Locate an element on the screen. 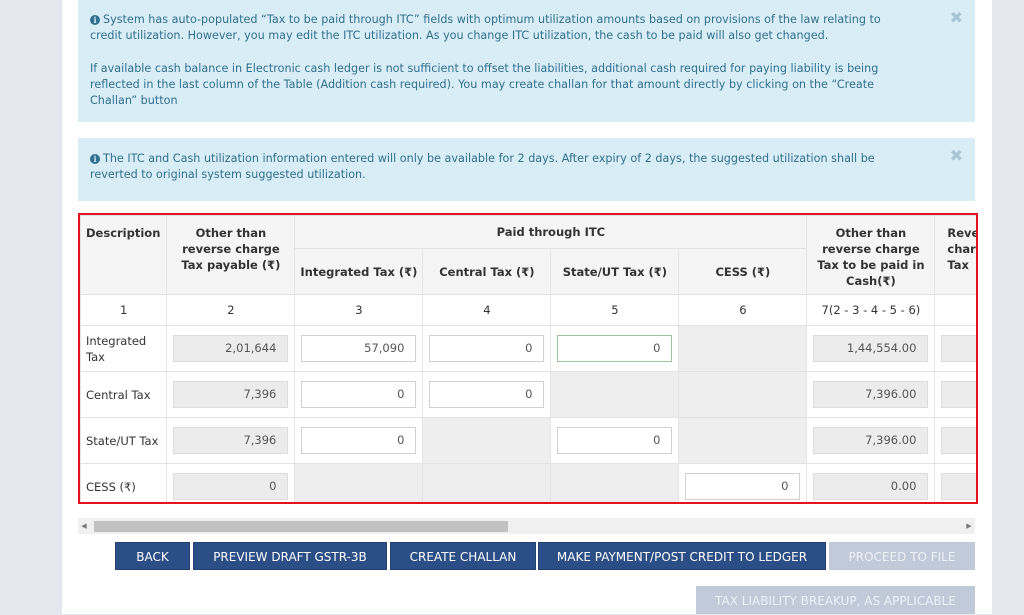 Image resolution: width=1024 pixels, height=615 pixels. back-button: BACK is located at coordinates (152, 556).